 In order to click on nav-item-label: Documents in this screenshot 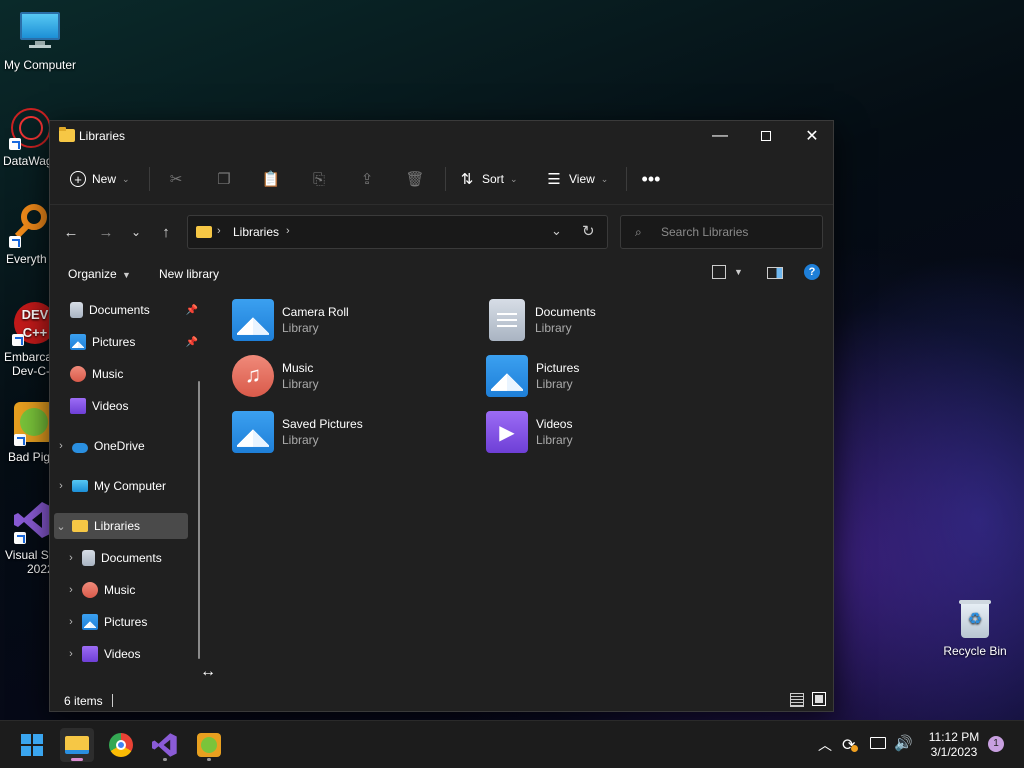, I will do `click(131, 558)`.